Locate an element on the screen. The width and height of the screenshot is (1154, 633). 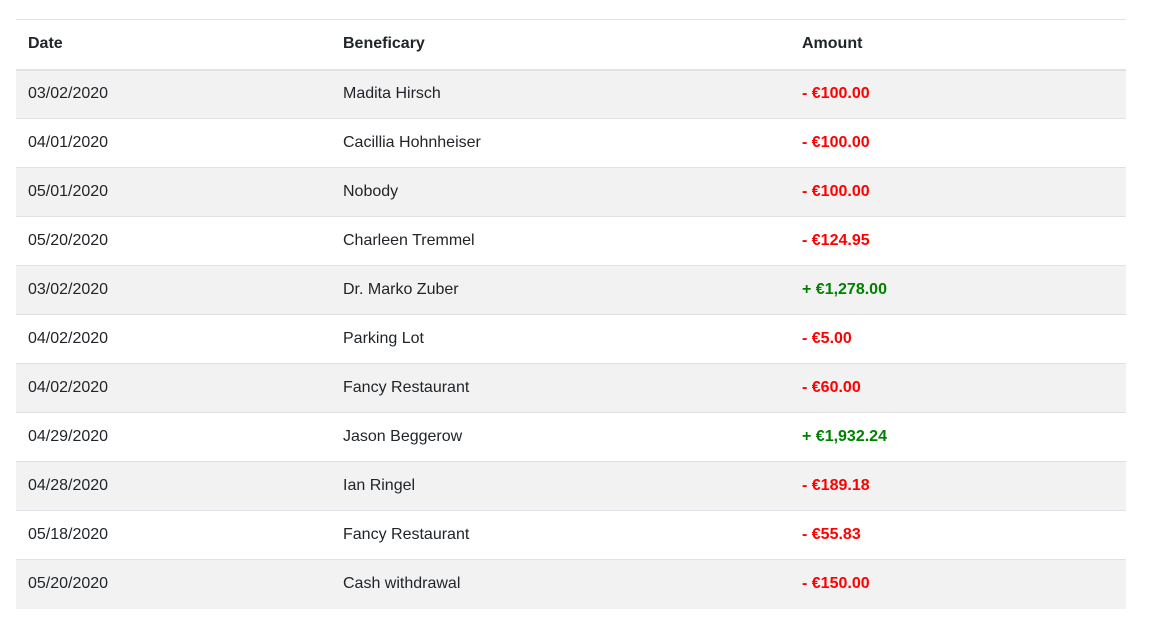
cell-beneficiary: Jason Beggerow is located at coordinates (560, 437).